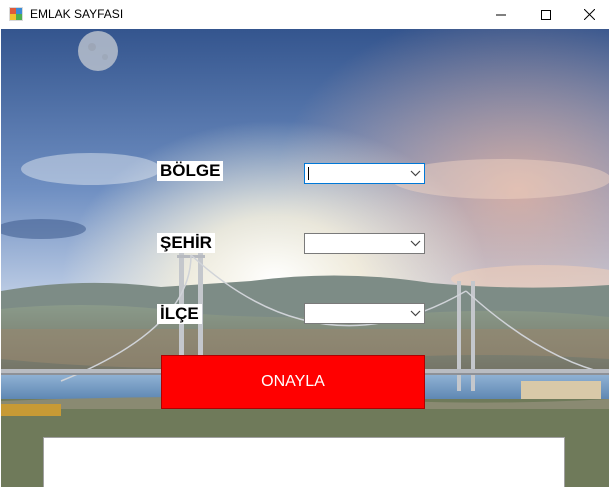 This screenshot has width=610, height=487. Describe the element at coordinates (186, 243) in the screenshot. I see `sehir-label: ŞEHİR` at that location.